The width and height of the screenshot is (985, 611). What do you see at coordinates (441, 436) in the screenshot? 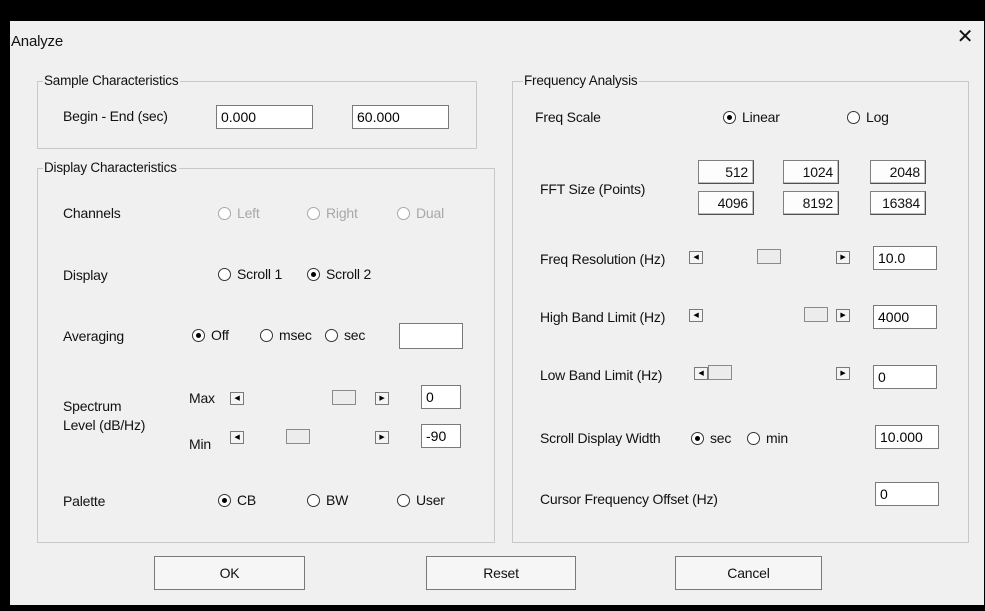
I see `spectrum-min-input` at bounding box center [441, 436].